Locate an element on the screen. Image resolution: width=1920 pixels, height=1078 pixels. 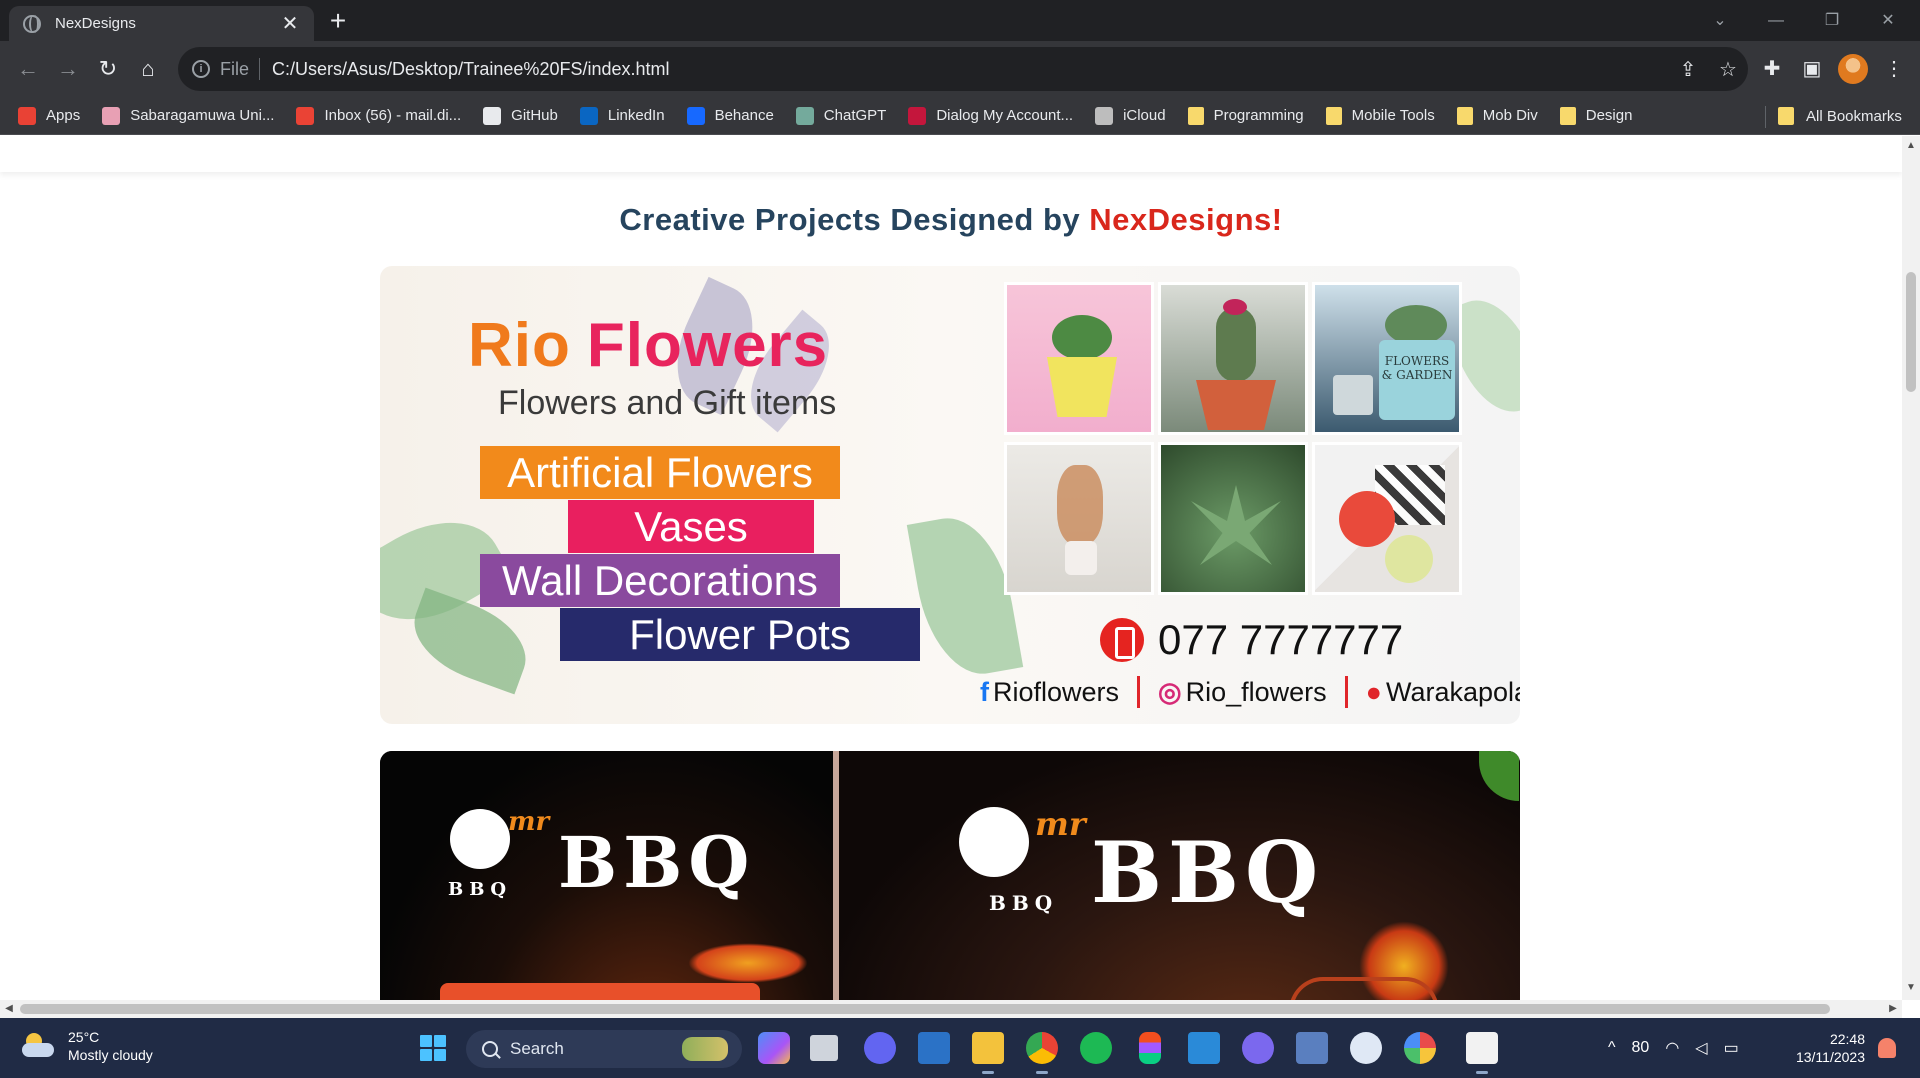
photo-cactus is located at coordinates (1233, 358).